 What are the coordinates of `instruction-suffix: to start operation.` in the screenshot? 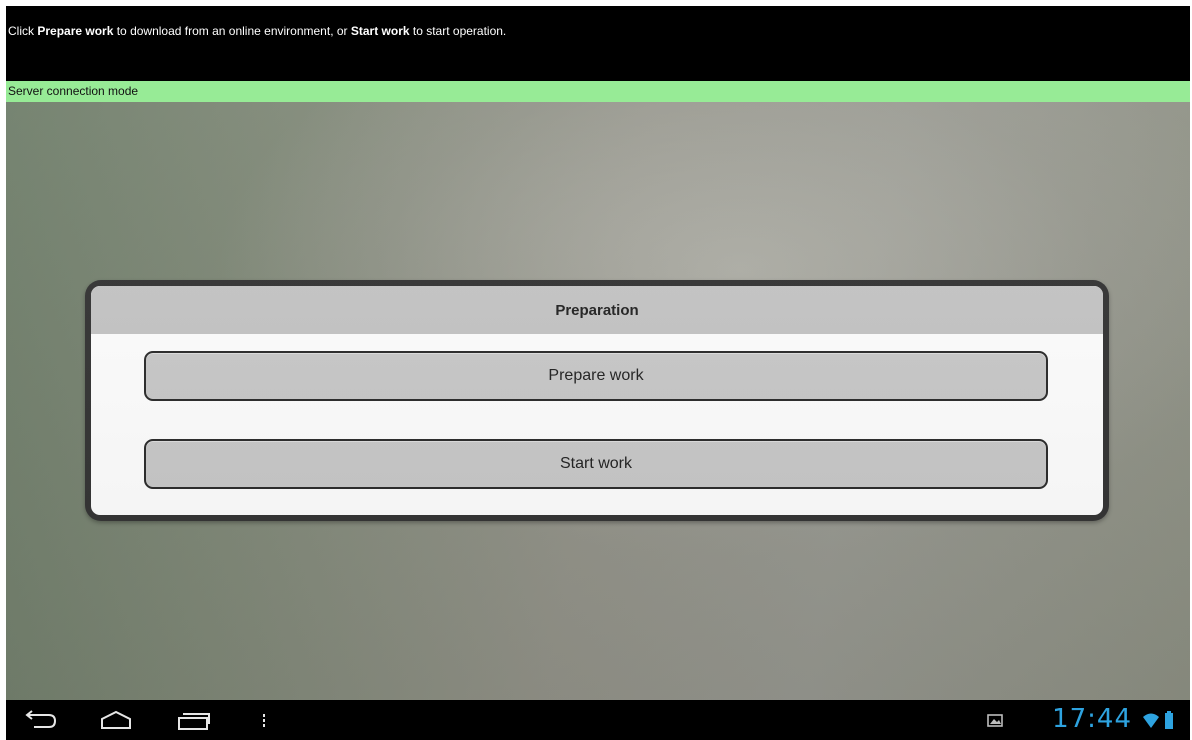 It's located at (458, 31).